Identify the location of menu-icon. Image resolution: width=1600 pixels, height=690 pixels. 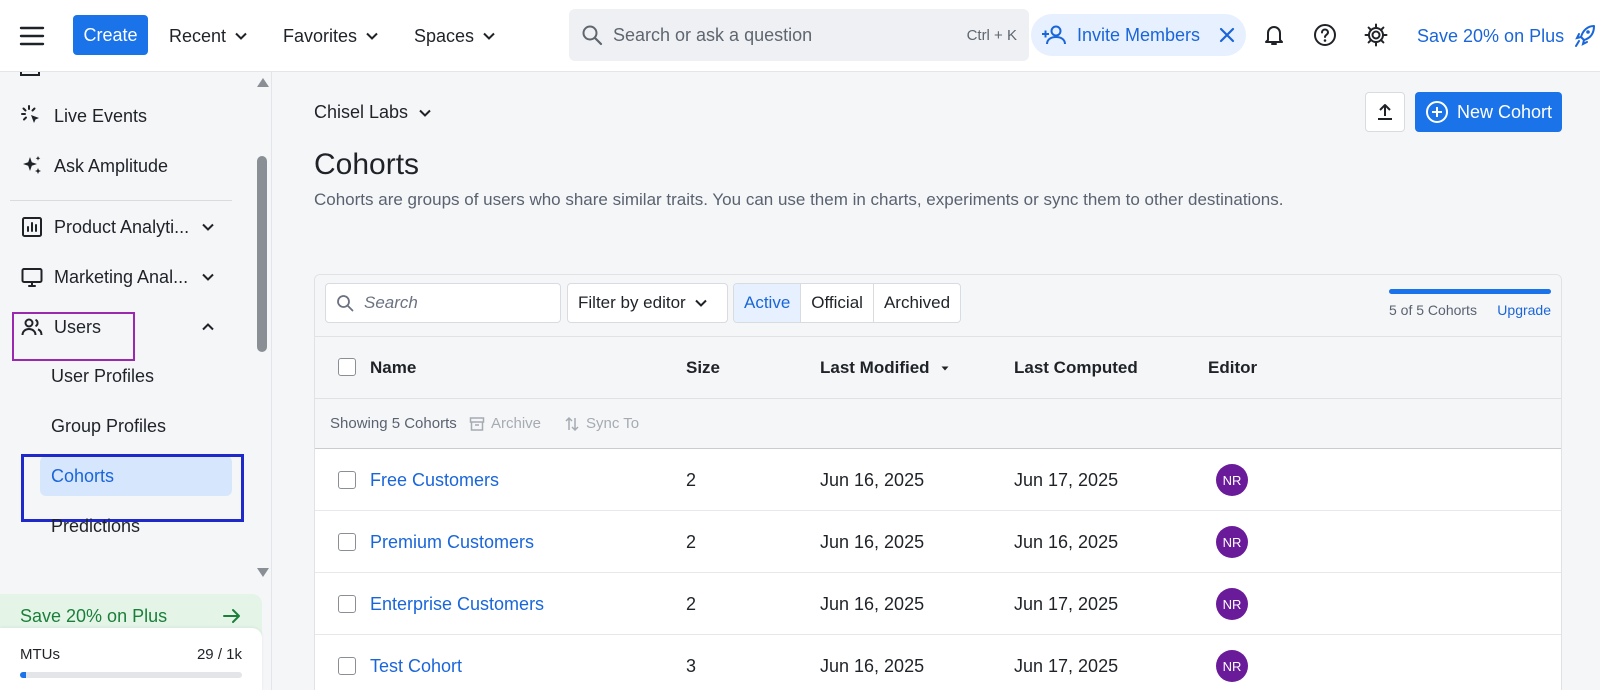
(32, 36).